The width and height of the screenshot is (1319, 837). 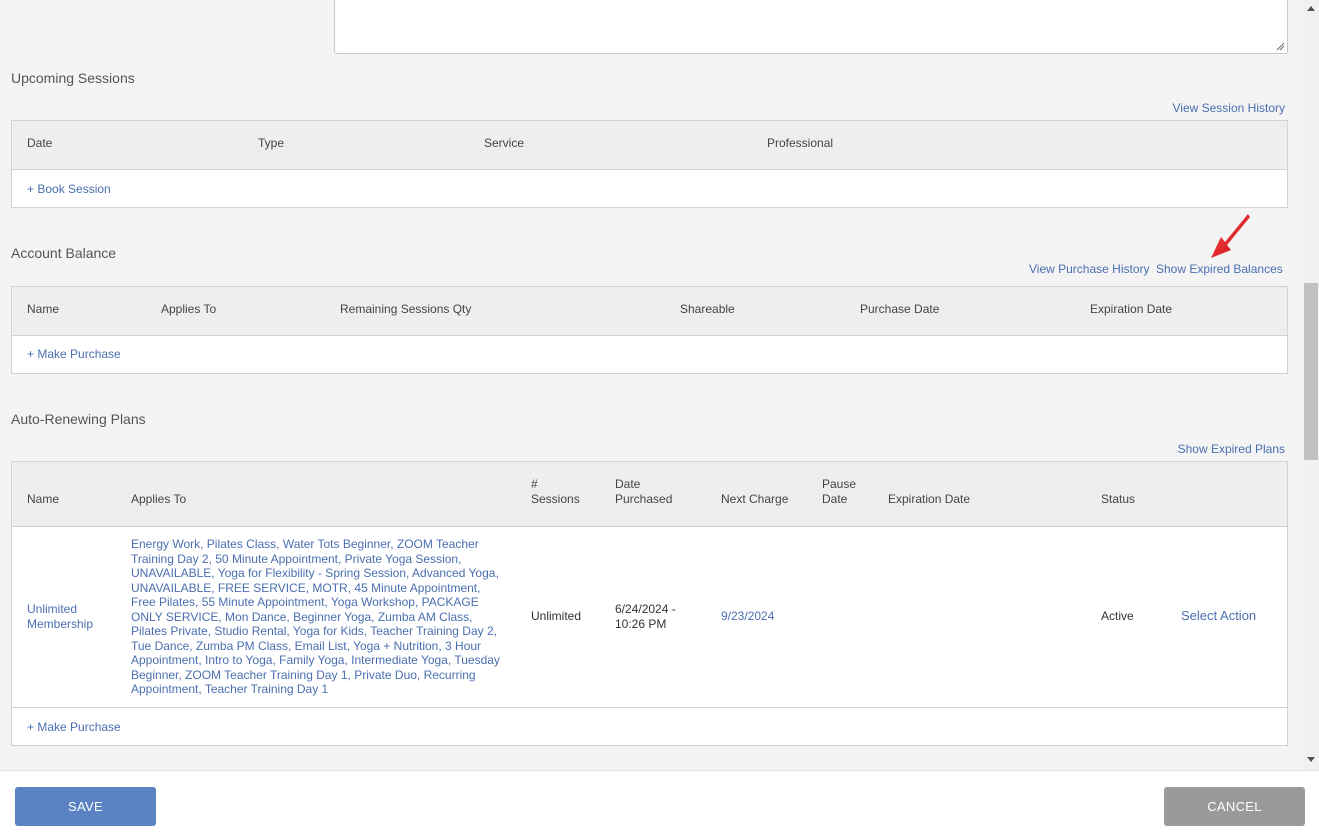 I want to click on scroll-up-icon, so click(x=1311, y=8).